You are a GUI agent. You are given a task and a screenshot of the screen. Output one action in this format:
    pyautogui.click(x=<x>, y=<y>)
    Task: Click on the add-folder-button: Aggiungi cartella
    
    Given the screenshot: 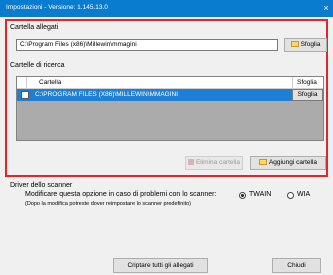 What is the action you would take?
    pyautogui.click(x=288, y=163)
    